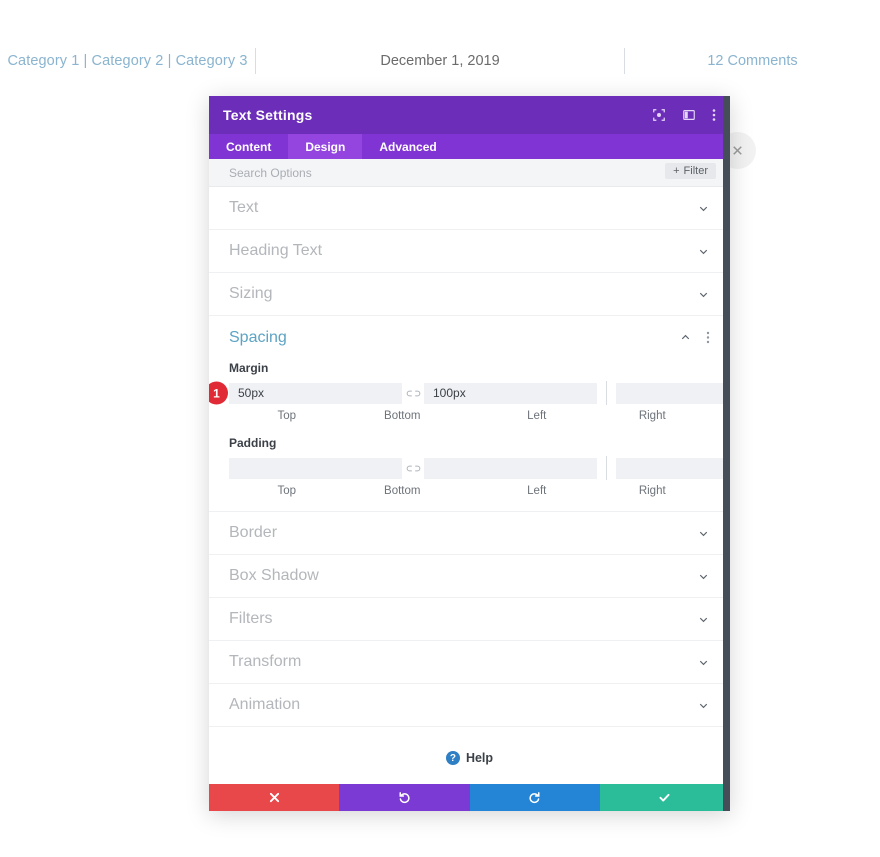  I want to click on step-badge-1: 1, so click(218, 393).